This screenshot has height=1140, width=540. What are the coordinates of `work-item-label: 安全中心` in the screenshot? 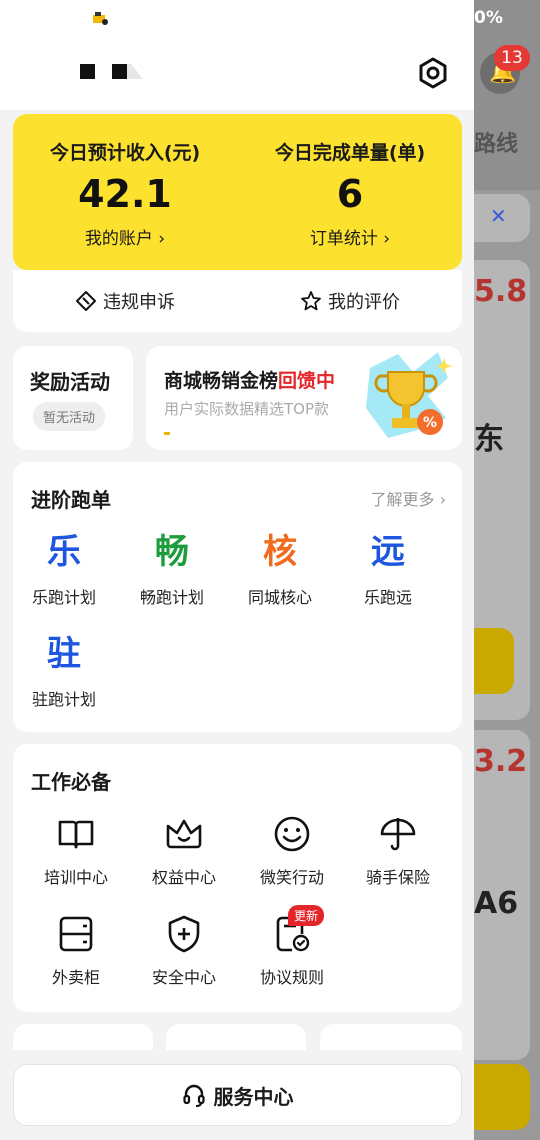 It's located at (183, 977).